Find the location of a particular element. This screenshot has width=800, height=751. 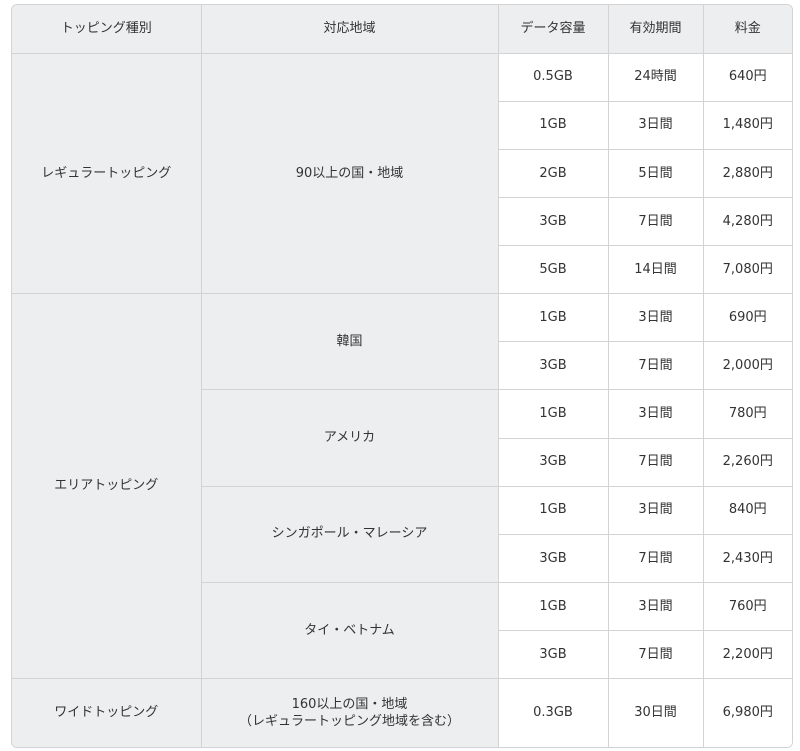

price-cell: 760円 is located at coordinates (747, 606).